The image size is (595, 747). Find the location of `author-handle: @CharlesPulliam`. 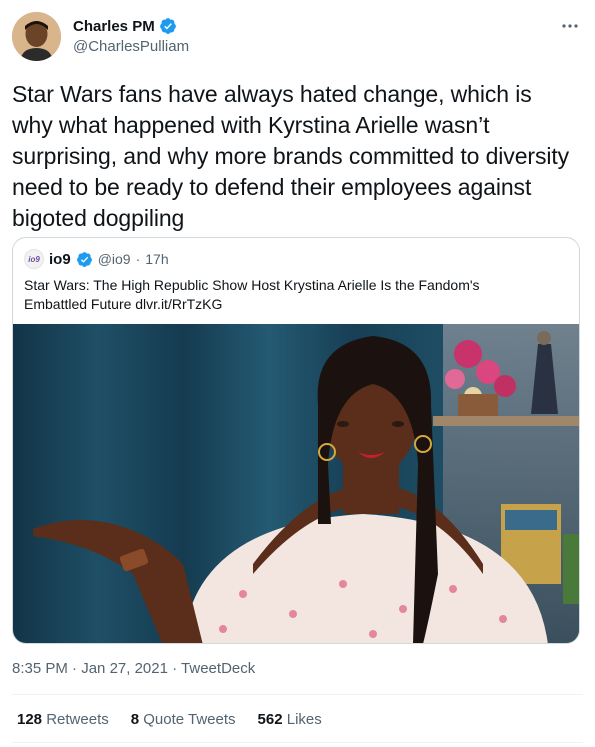

author-handle: @CharlesPulliam is located at coordinates (131, 46).